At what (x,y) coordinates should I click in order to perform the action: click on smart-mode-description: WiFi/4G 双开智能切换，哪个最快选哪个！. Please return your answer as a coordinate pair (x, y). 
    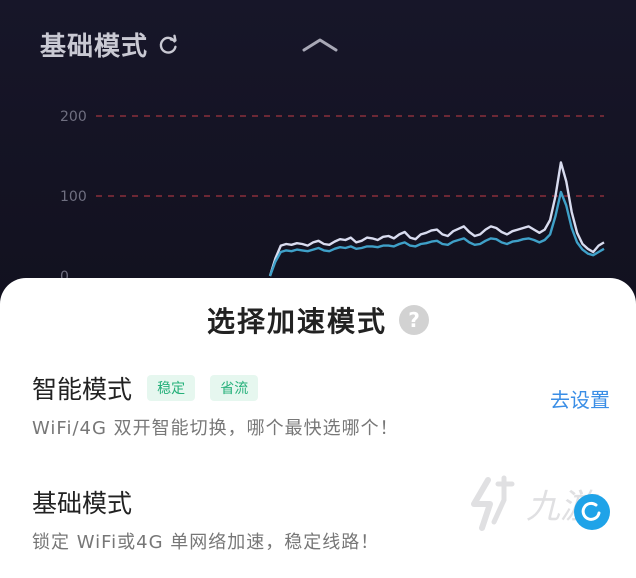
    Looking at the image, I should click on (215, 428).